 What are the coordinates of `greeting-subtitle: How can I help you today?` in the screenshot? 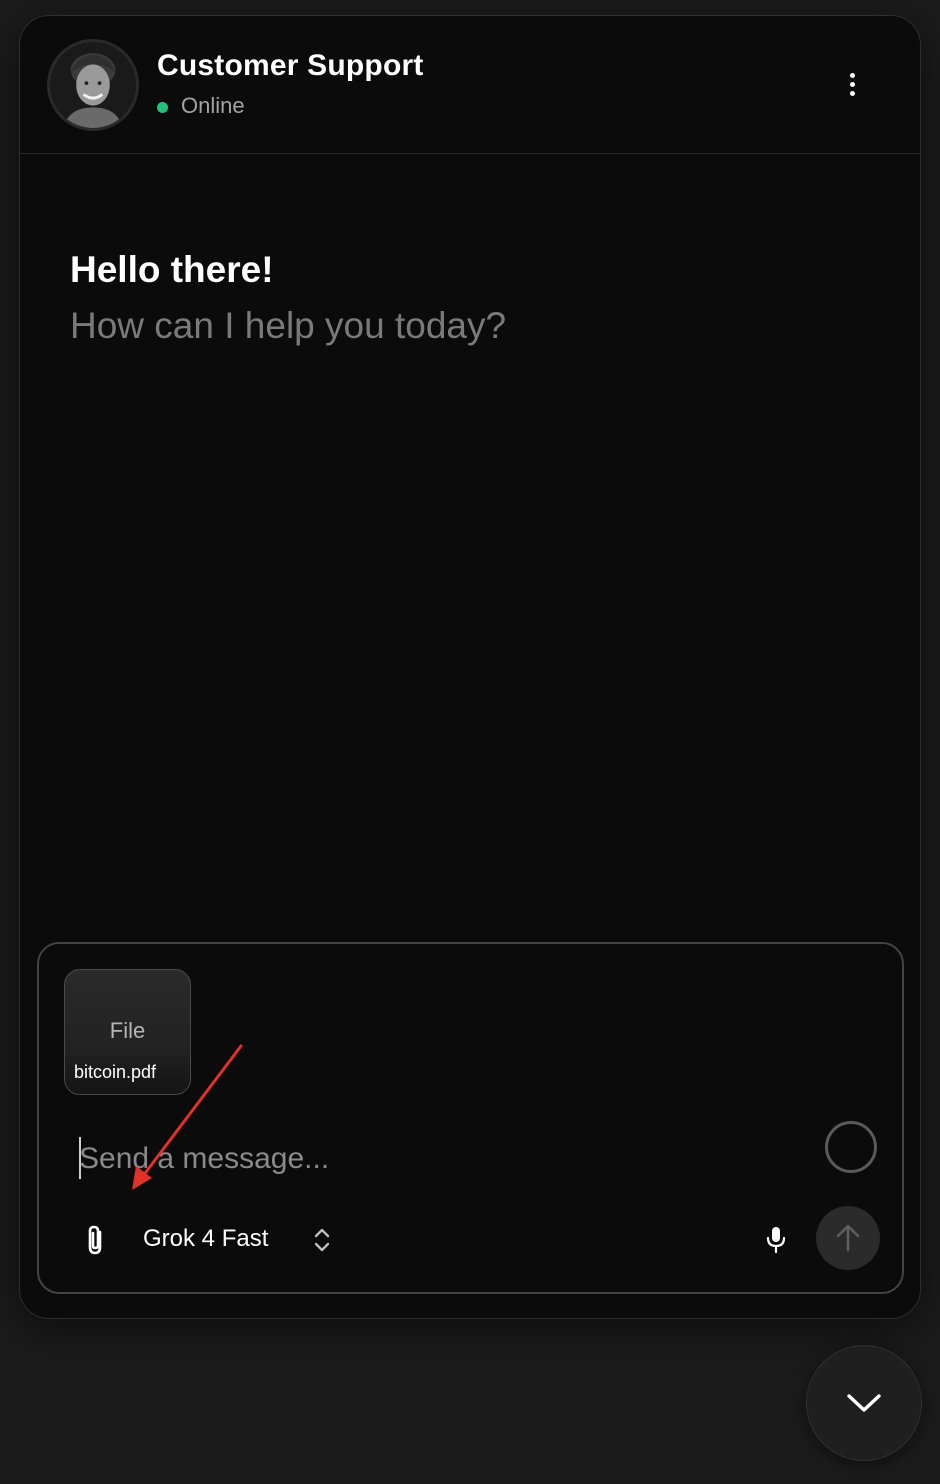 It's located at (288, 325).